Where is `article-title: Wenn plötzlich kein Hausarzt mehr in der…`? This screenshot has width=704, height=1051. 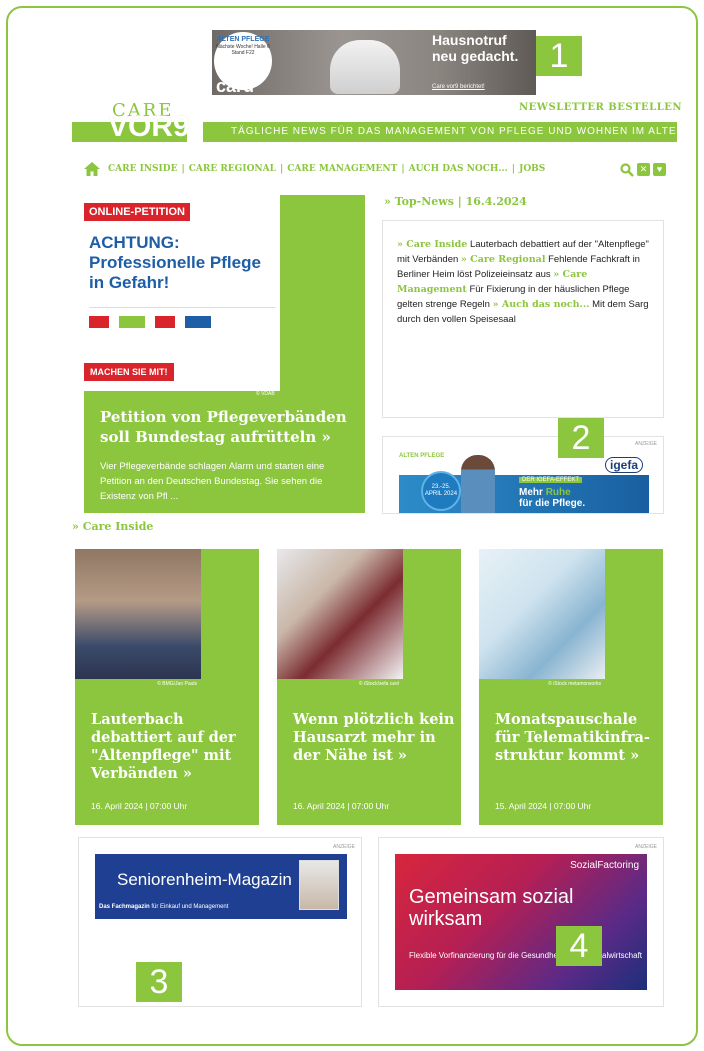
article-title: Wenn plötzlich kein Hausarzt mehr in der… is located at coordinates (376, 738).